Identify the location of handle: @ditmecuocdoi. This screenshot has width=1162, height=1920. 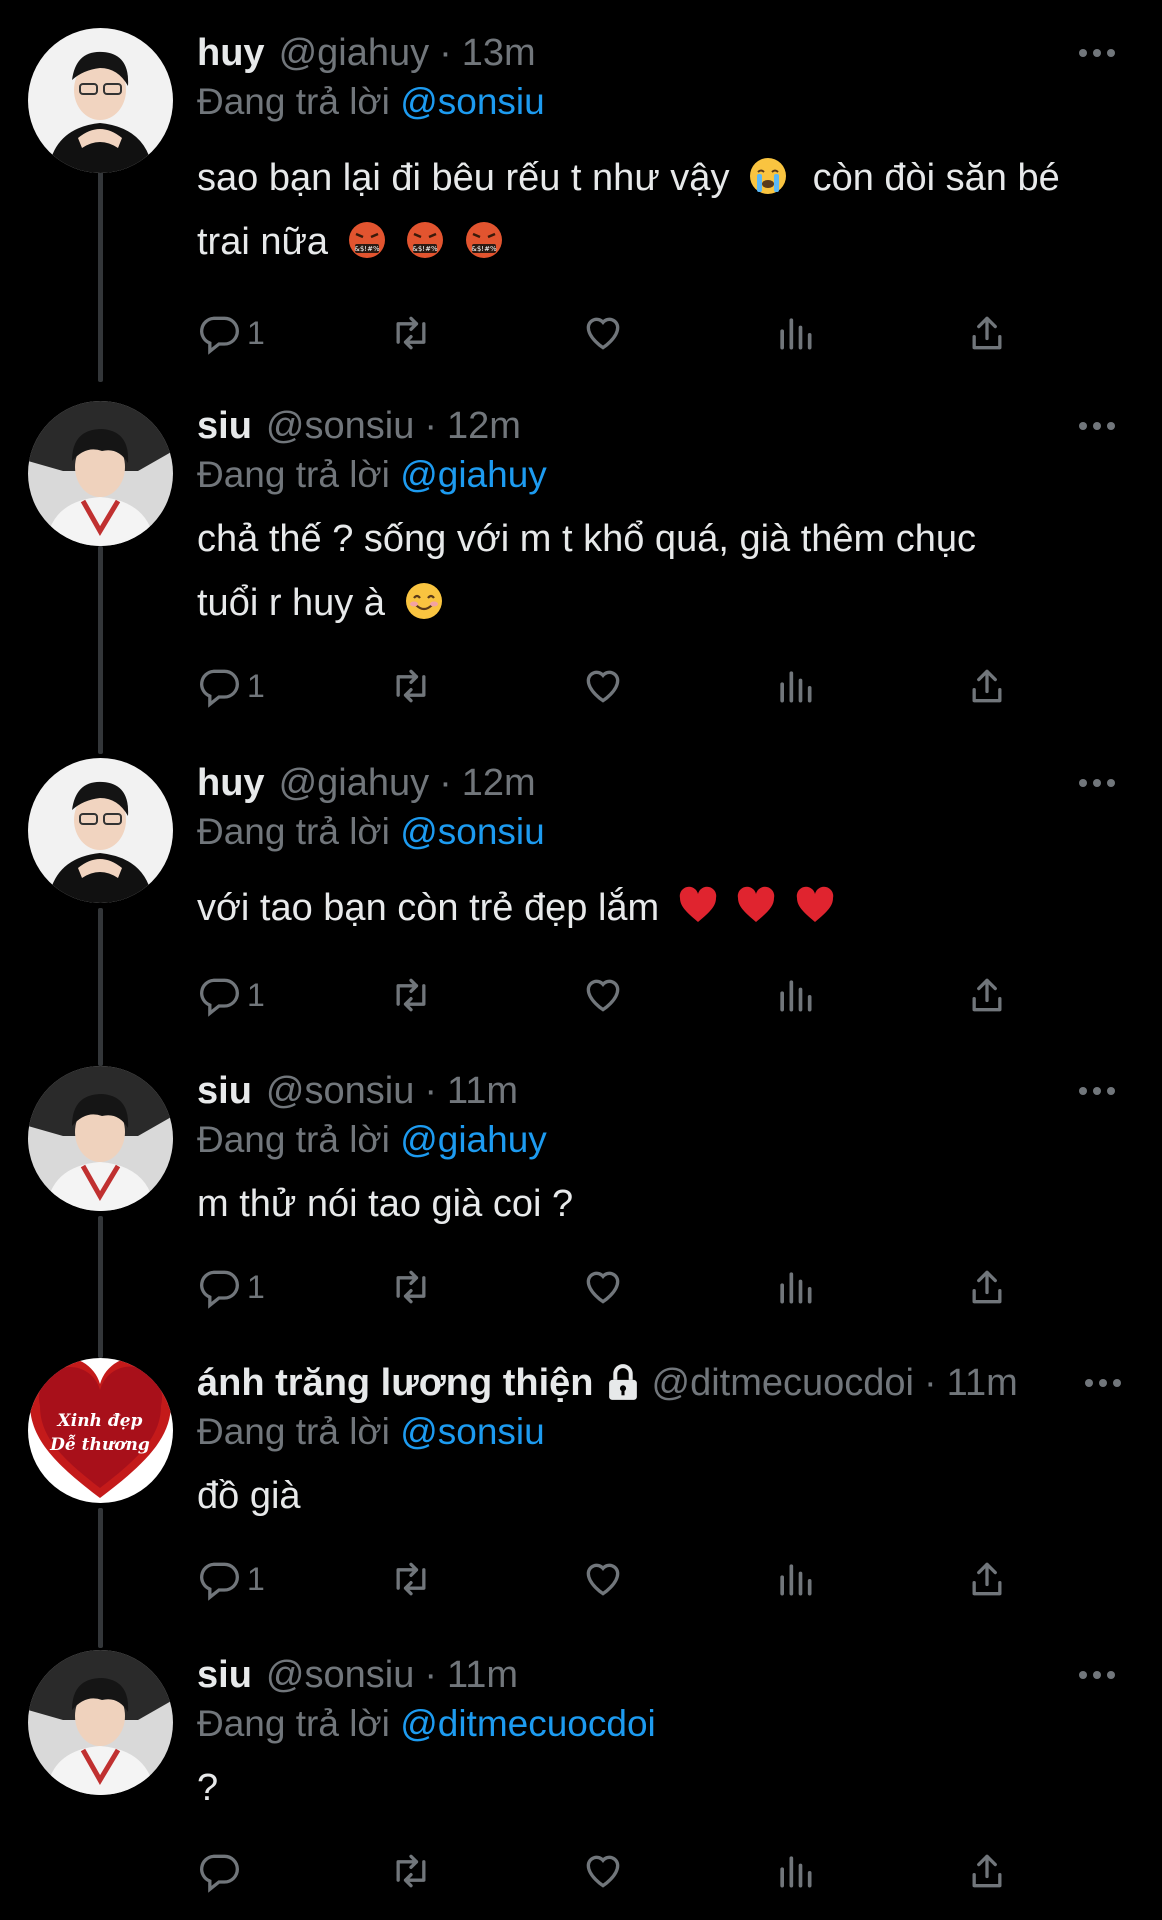
(783, 1383).